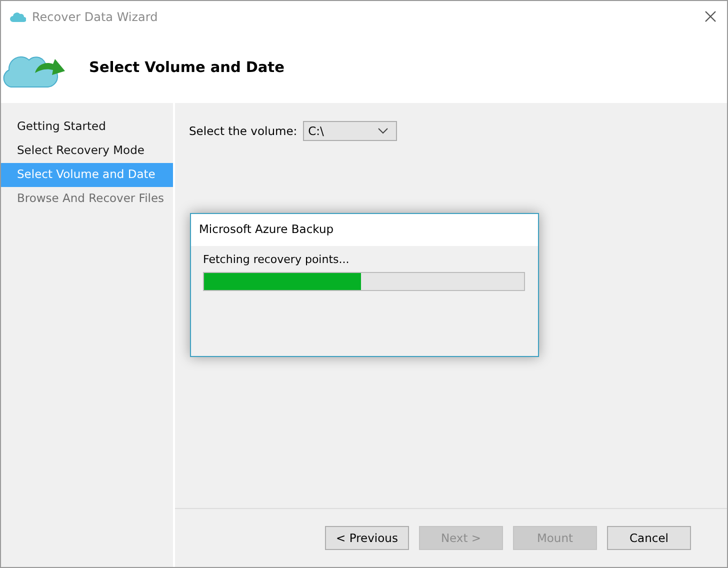 The height and width of the screenshot is (568, 728). Describe the element at coordinates (243, 131) in the screenshot. I see `volume-label: Select the volume:` at that location.